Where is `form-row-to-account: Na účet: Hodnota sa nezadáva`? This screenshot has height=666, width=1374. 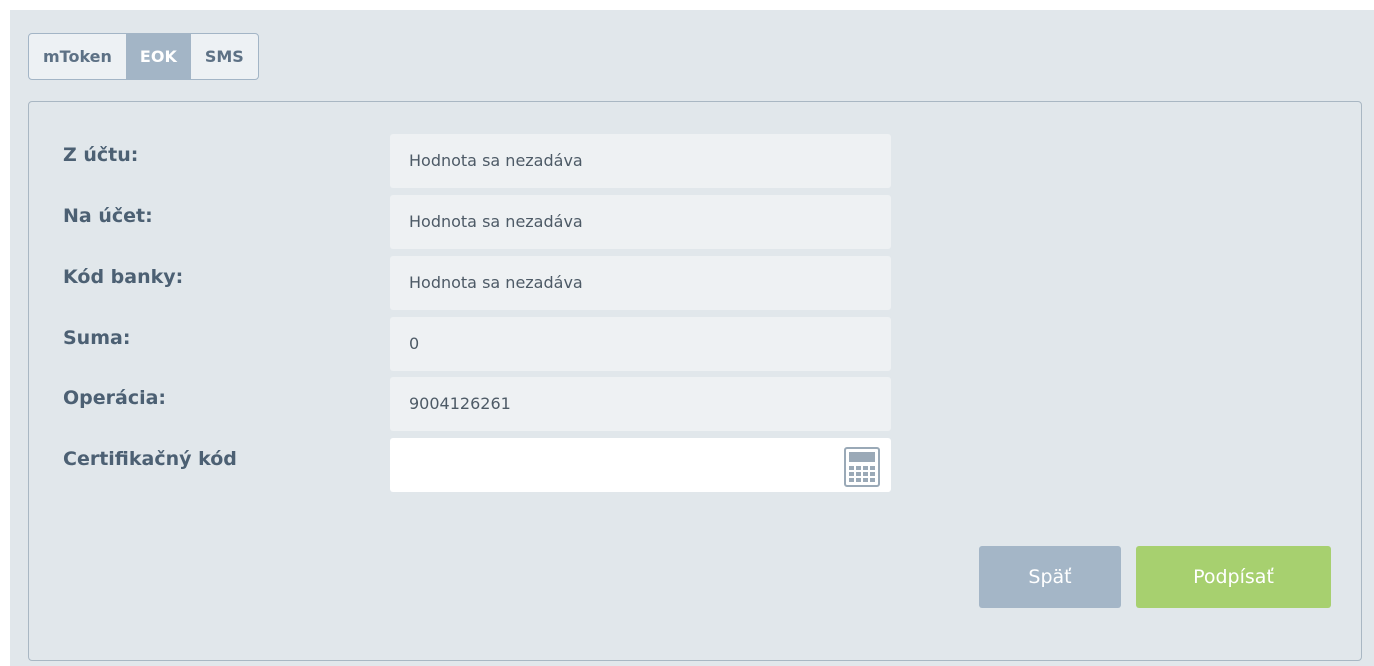 form-row-to-account: Na účet: Hodnota sa nezadáva is located at coordinates (695, 222).